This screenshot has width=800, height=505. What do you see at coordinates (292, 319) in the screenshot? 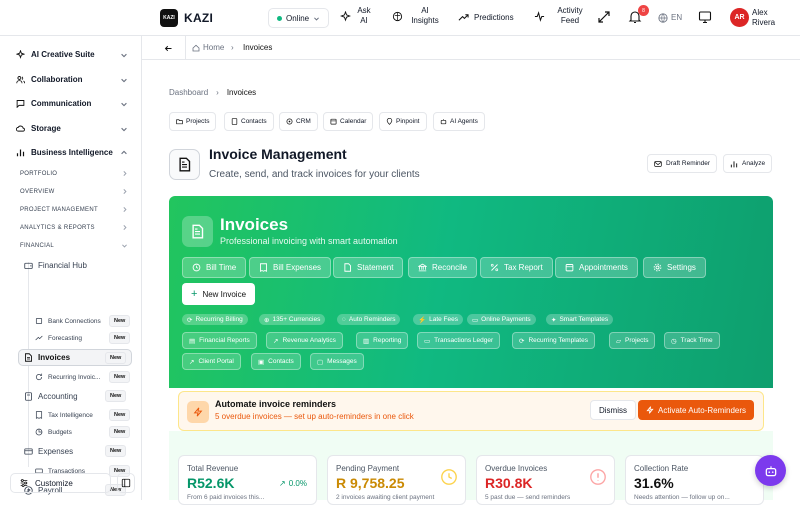
I see `feature-chip-currencies: ⊕ 135+ Currencies` at bounding box center [292, 319].